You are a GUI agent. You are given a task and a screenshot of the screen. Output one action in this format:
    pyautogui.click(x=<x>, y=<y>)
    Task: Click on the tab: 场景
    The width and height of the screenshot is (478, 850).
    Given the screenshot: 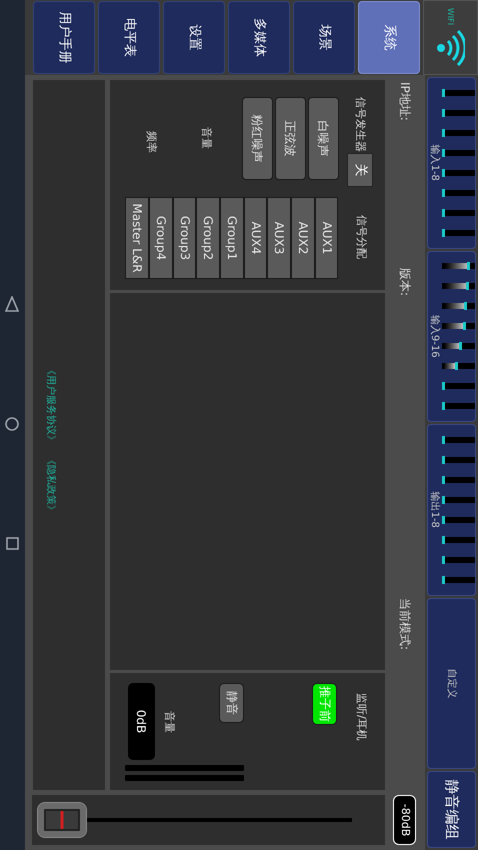 What is the action you would take?
    pyautogui.click(x=324, y=37)
    